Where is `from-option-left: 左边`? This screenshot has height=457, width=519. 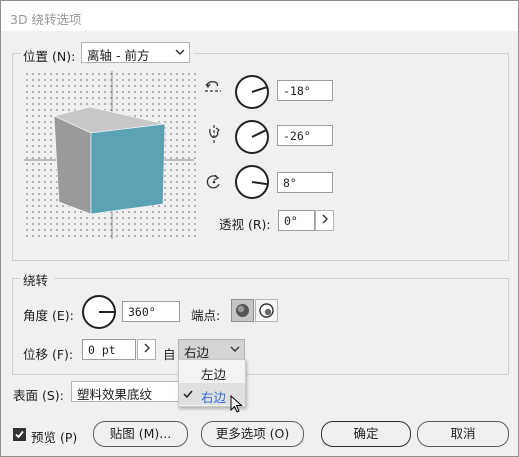 from-option-left: 左边 is located at coordinates (212, 371).